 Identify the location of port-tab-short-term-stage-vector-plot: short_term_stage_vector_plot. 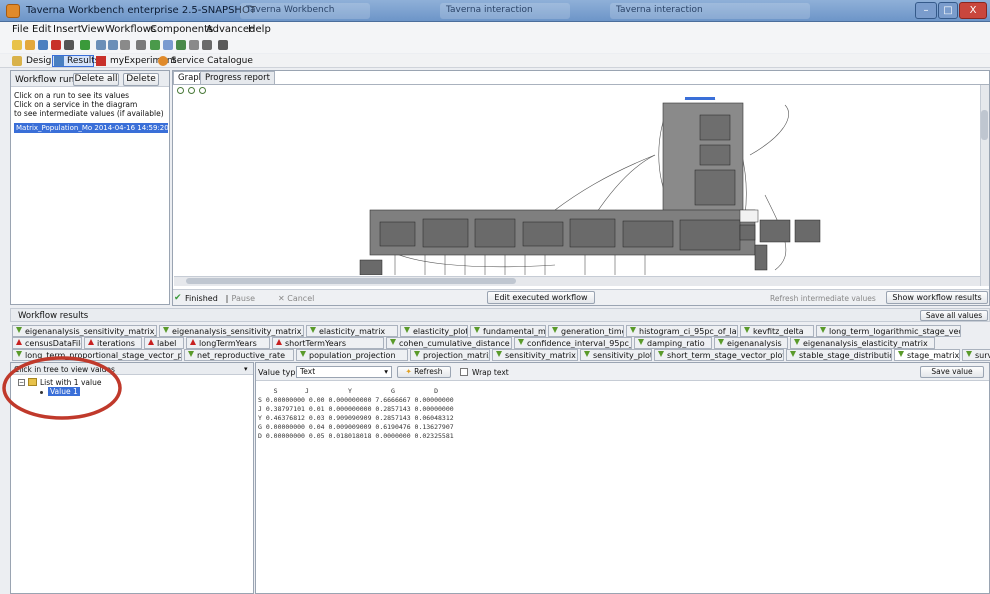
(719, 355).